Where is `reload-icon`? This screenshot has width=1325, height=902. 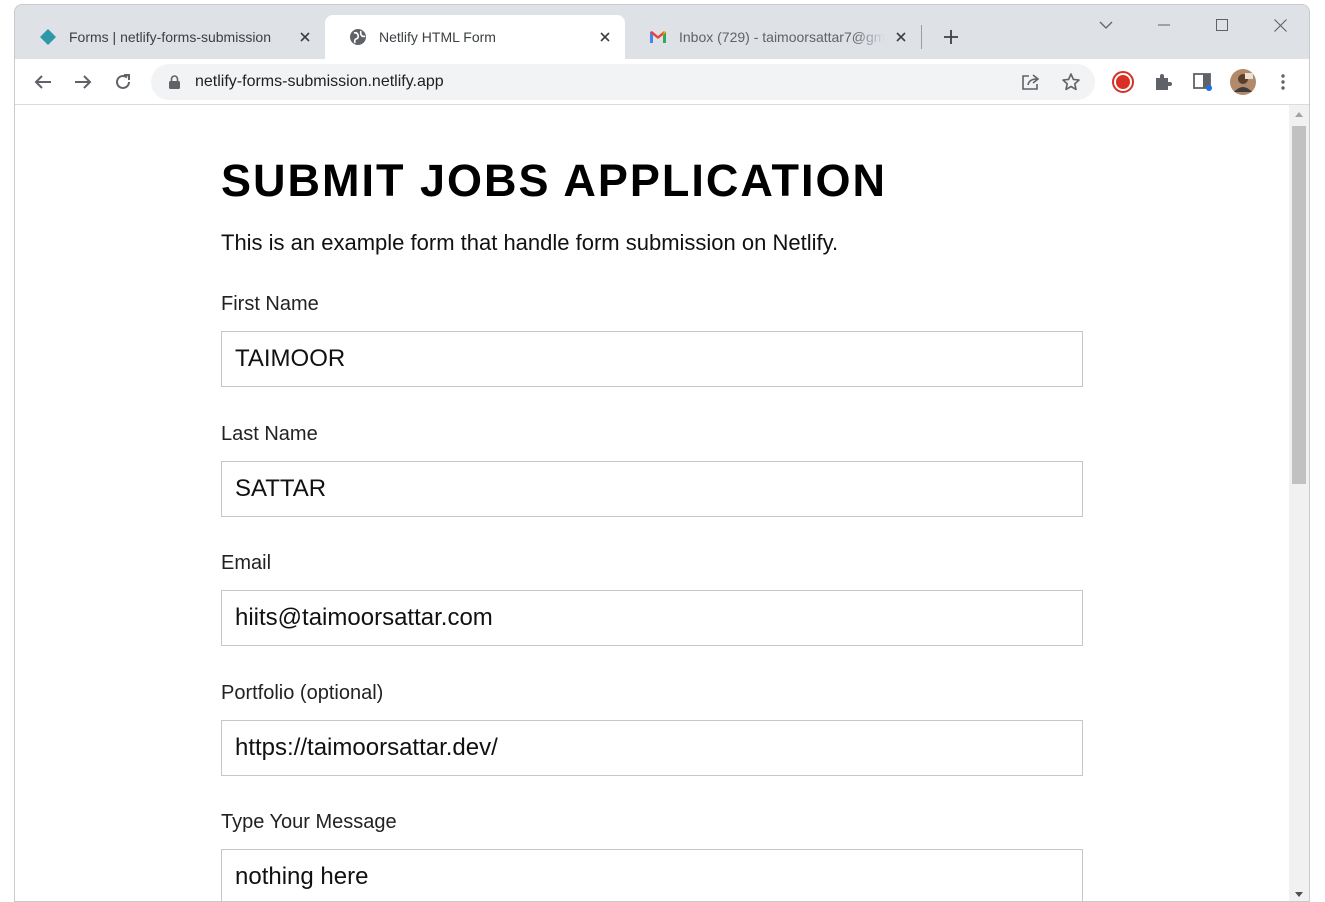 reload-icon is located at coordinates (123, 81).